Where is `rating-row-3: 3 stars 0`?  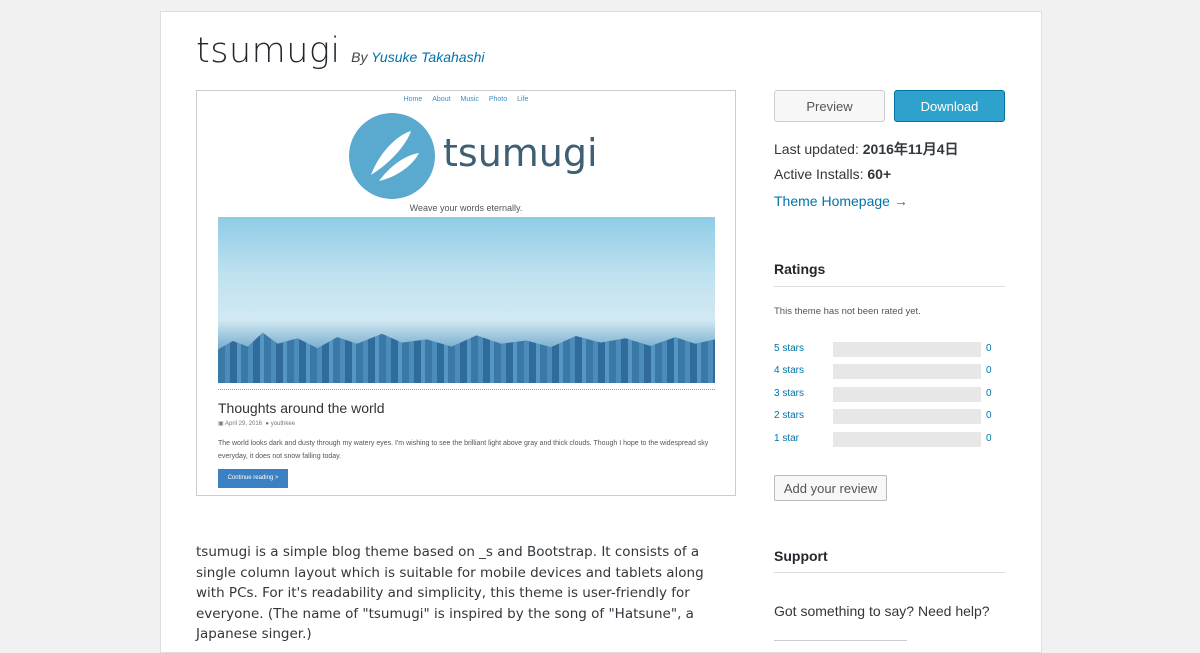 rating-row-3: 3 stars 0 is located at coordinates (889, 394).